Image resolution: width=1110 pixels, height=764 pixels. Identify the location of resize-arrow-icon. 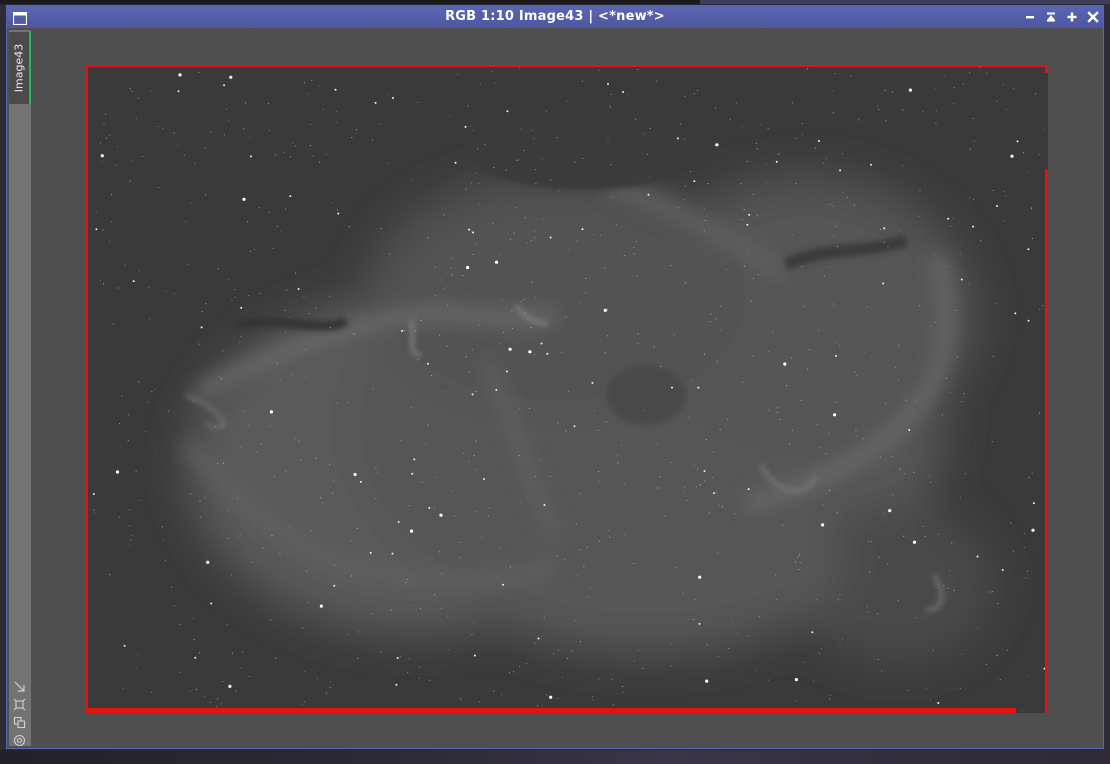
(19, 685).